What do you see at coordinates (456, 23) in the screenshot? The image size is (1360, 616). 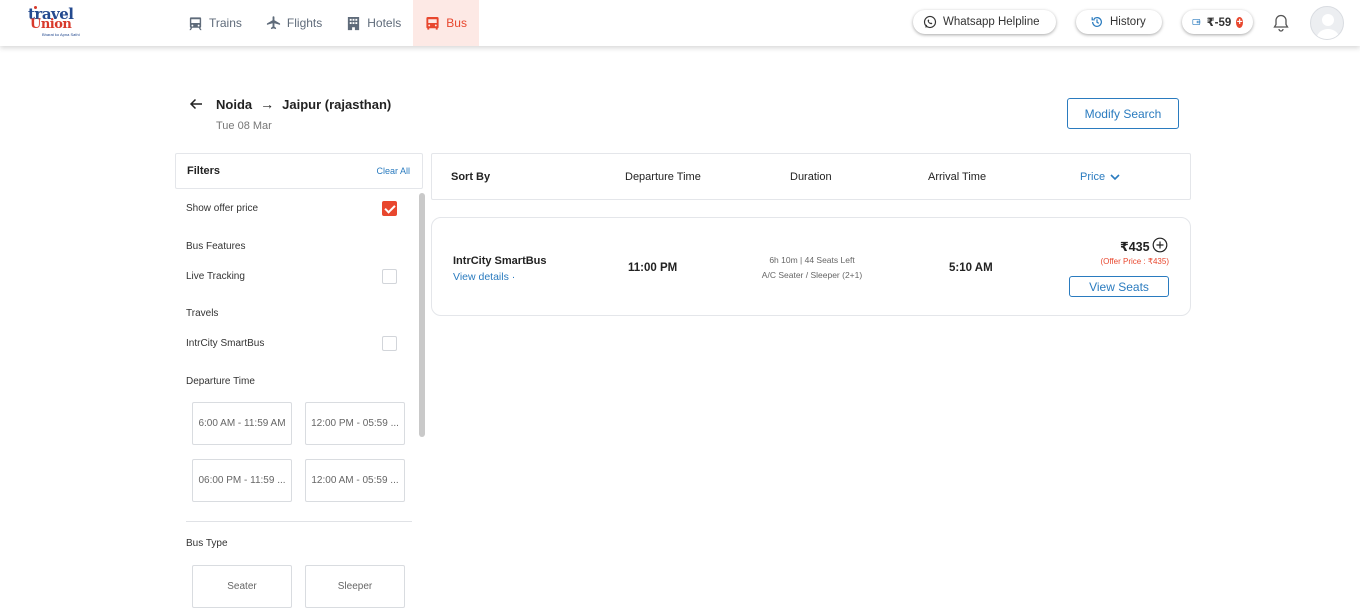 I see `nav-label-bus: Bus` at bounding box center [456, 23].